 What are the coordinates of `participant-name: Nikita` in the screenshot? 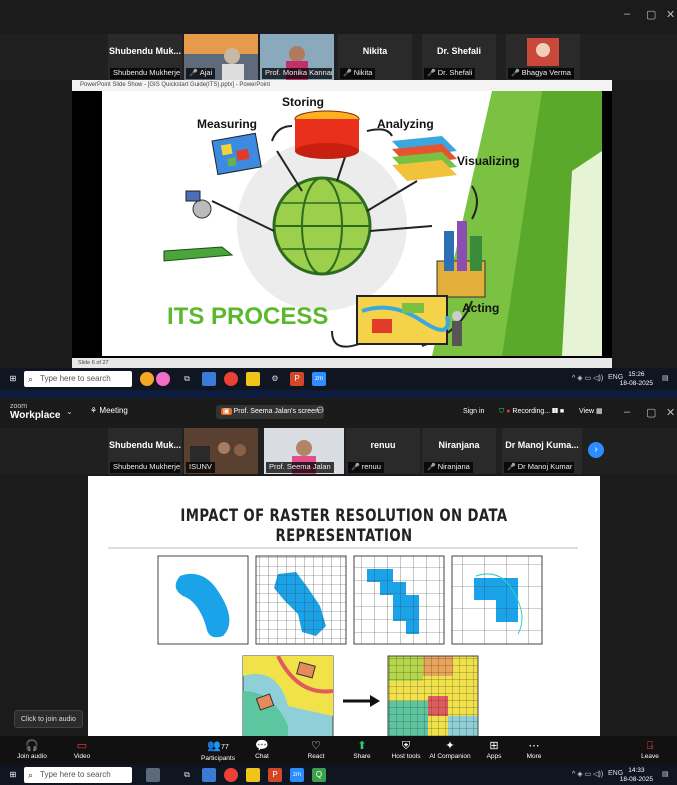 It's located at (375, 51).